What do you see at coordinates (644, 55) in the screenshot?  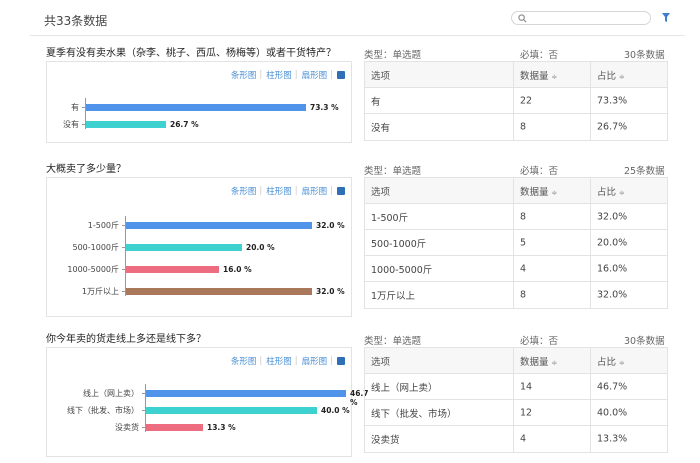 I see `question-total: 30条数据` at bounding box center [644, 55].